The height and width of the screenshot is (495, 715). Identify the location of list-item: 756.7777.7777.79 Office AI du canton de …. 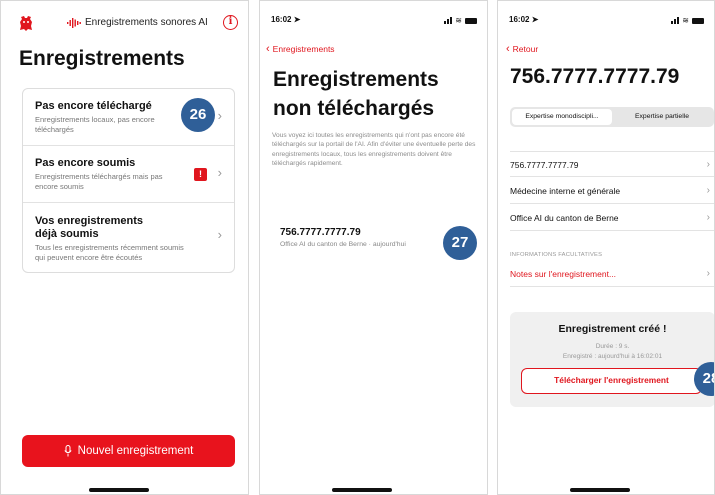
(343, 237).